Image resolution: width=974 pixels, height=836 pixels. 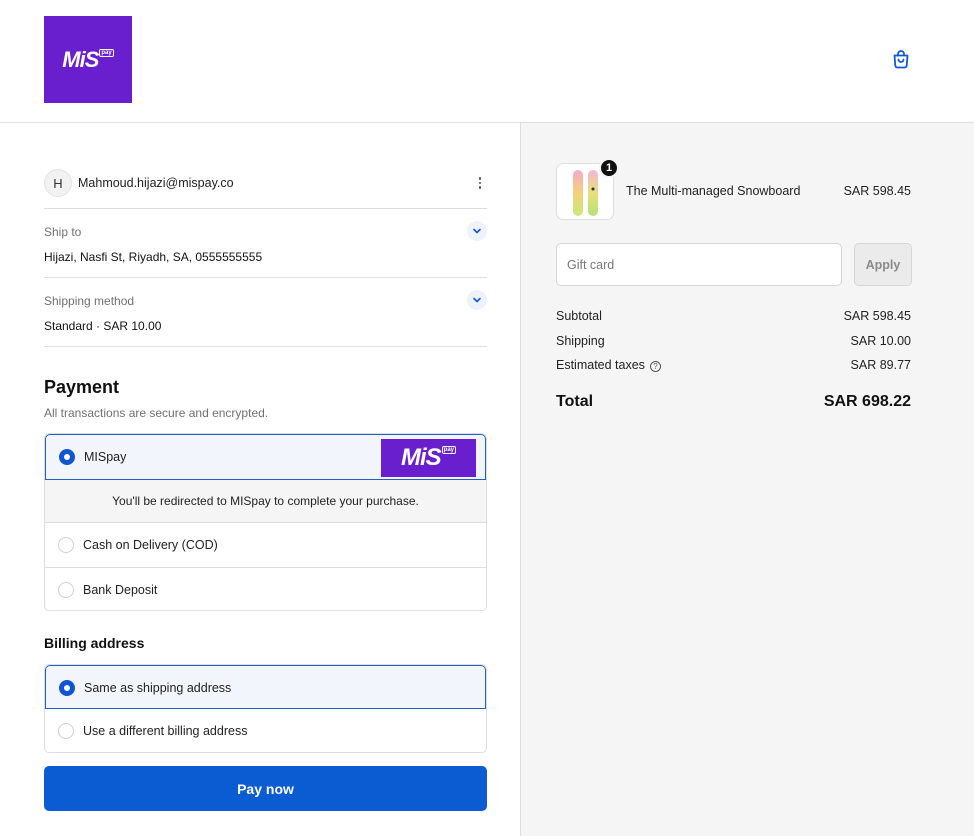 I want to click on apply-button: Apply, so click(x=883, y=264).